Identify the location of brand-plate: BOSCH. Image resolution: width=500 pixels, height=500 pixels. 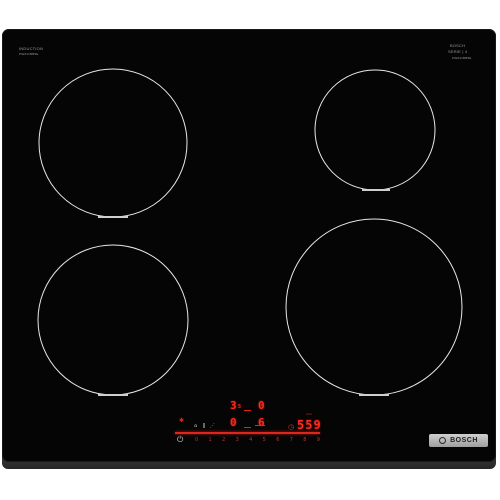
(458, 440).